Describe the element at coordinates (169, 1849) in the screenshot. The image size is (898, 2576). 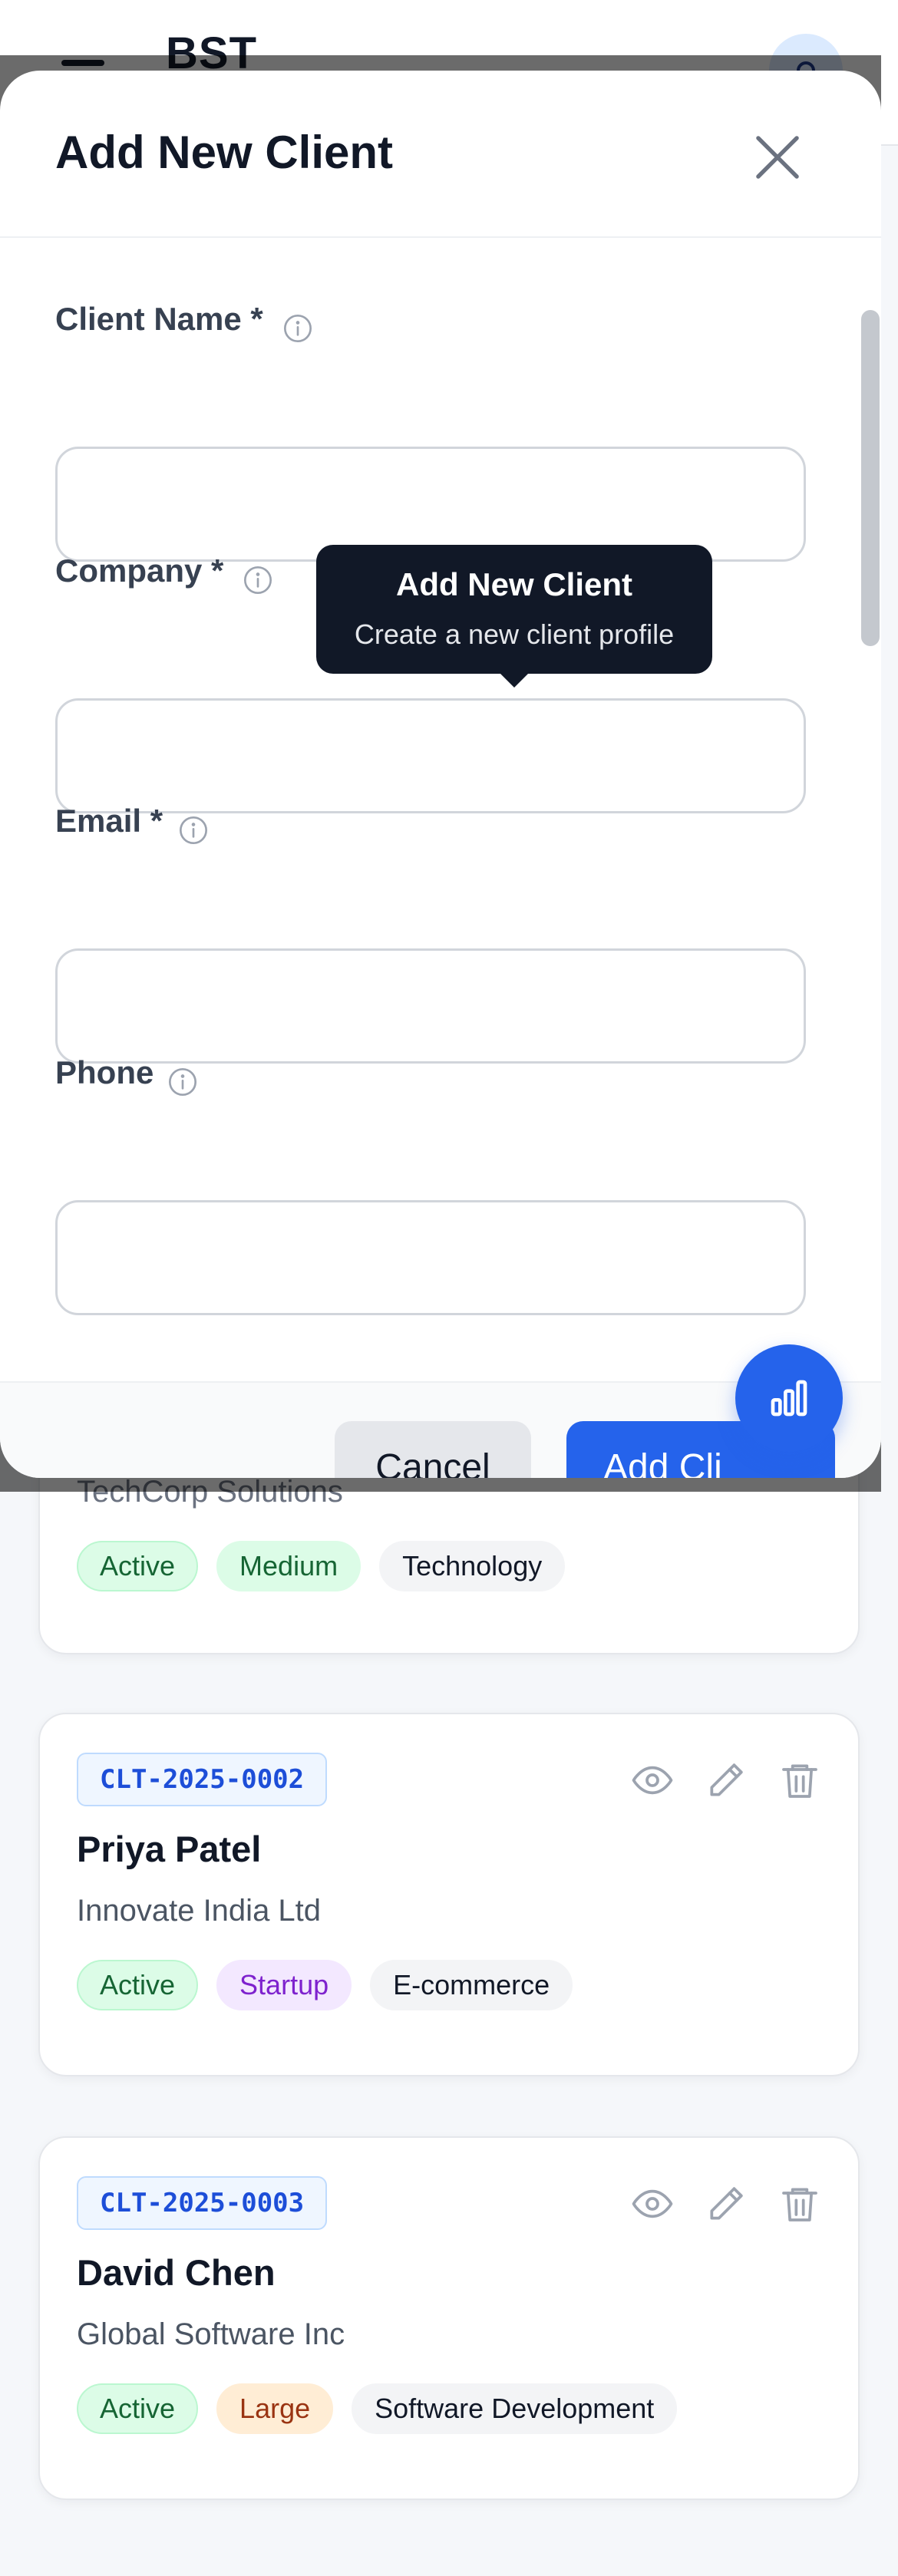
I see `client-name: Priya Patel` at that location.